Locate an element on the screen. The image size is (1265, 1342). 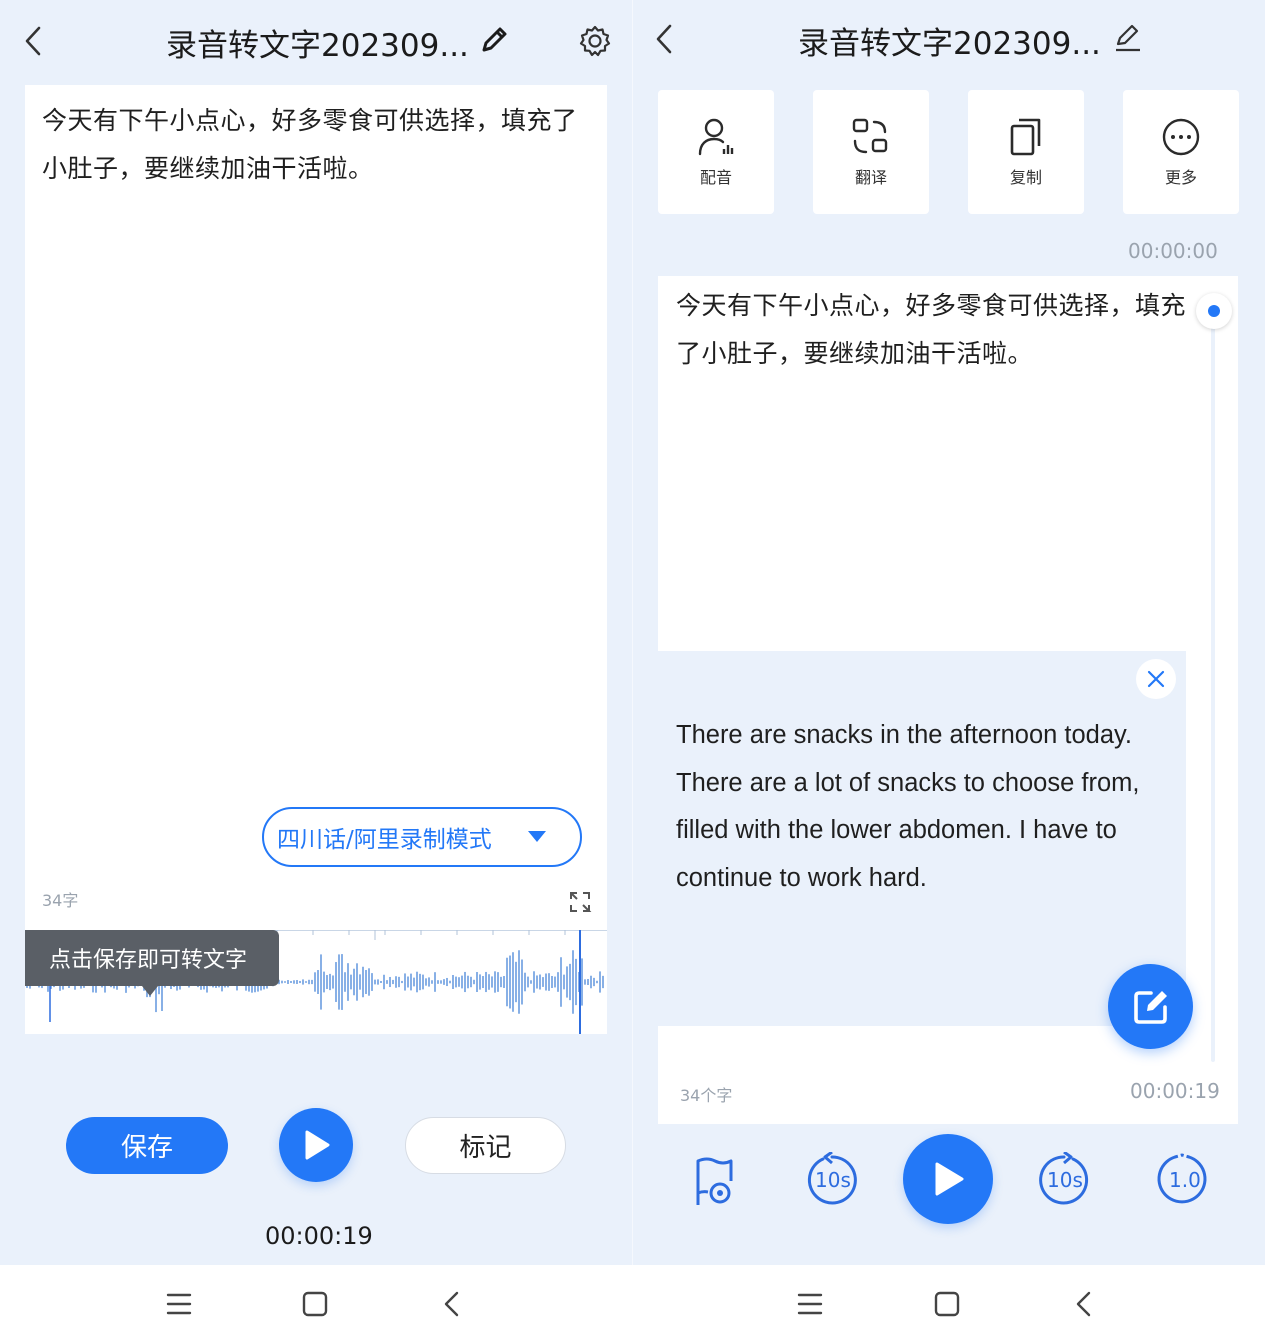
expand-icon is located at coordinates (580, 902).